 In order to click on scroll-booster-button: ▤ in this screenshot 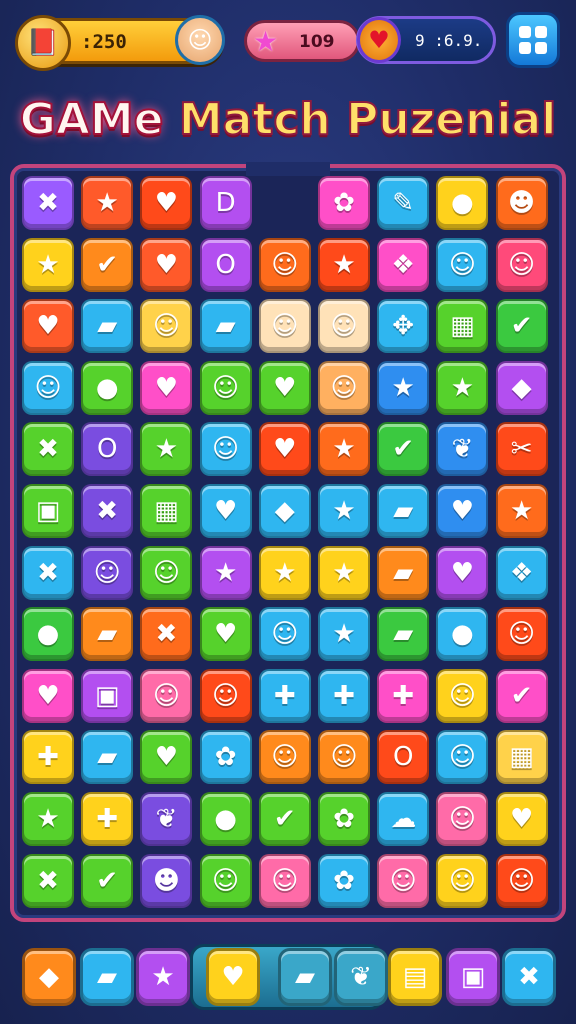, I will do `click(415, 977)`.